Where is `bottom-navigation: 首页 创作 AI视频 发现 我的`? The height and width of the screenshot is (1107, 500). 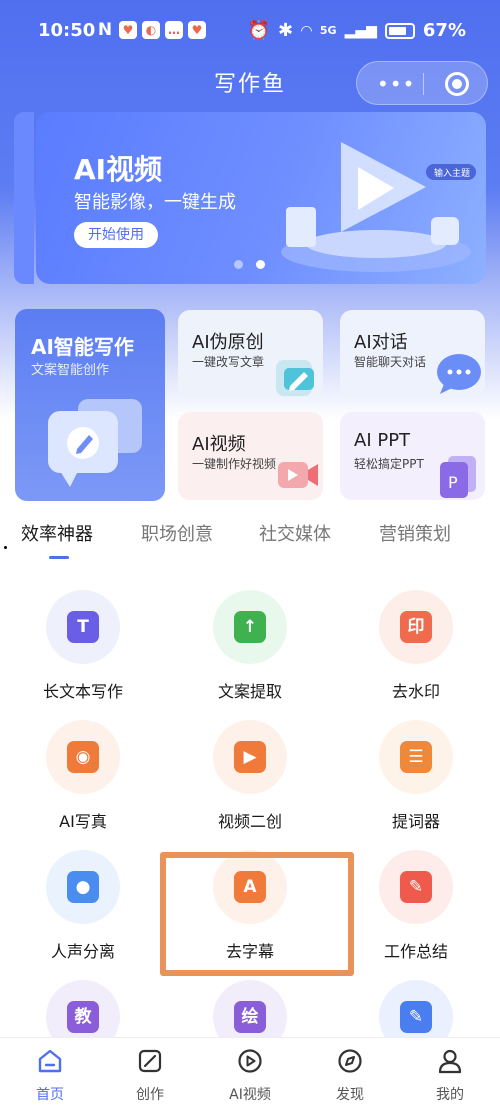 bottom-navigation: 首页 创作 AI视频 发现 我的 is located at coordinates (250, 1072).